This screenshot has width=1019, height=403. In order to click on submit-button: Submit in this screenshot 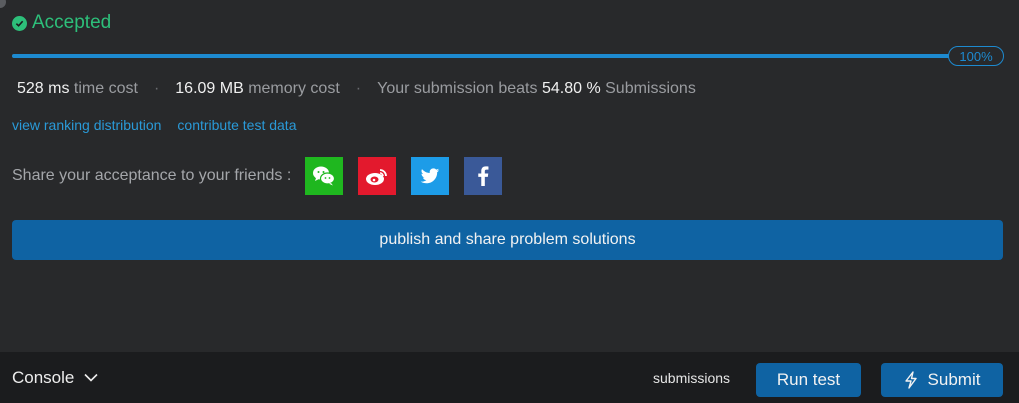, I will do `click(942, 380)`.